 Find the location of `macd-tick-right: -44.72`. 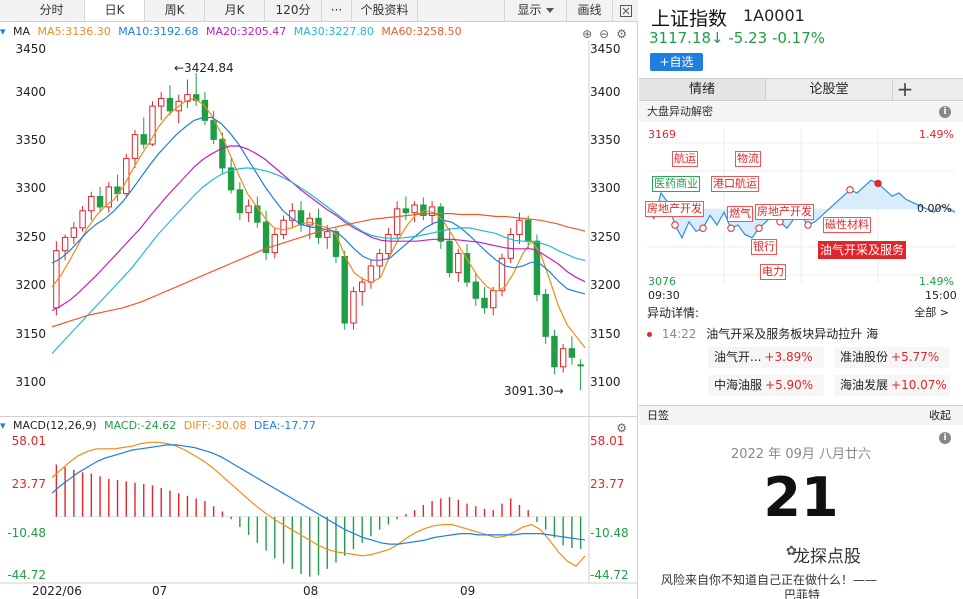

macd-tick-right: -44.72 is located at coordinates (609, 575).